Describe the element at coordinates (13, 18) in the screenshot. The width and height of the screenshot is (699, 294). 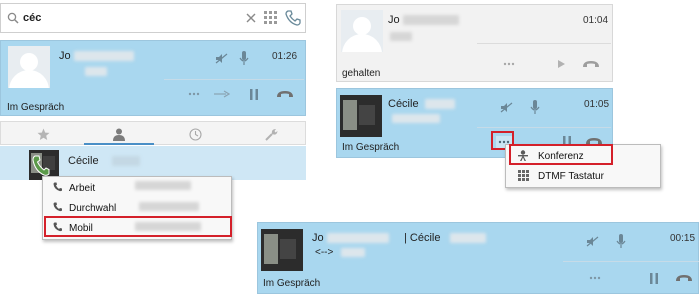
I see `search-icon` at that location.